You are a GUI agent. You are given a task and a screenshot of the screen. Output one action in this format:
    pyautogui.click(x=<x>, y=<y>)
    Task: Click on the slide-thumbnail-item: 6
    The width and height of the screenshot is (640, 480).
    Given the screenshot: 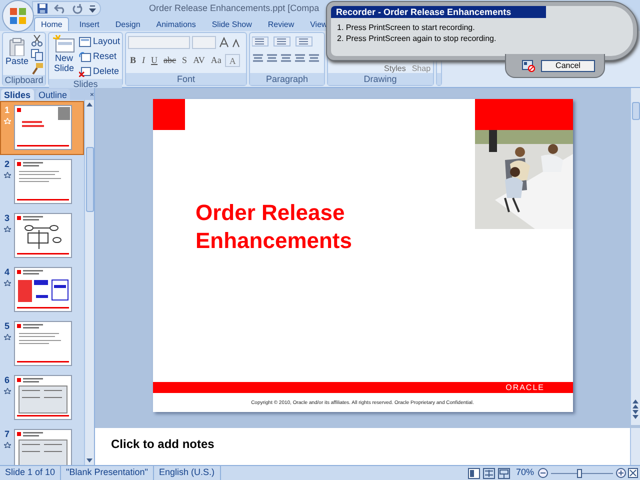 What is the action you would take?
    pyautogui.click(x=42, y=398)
    